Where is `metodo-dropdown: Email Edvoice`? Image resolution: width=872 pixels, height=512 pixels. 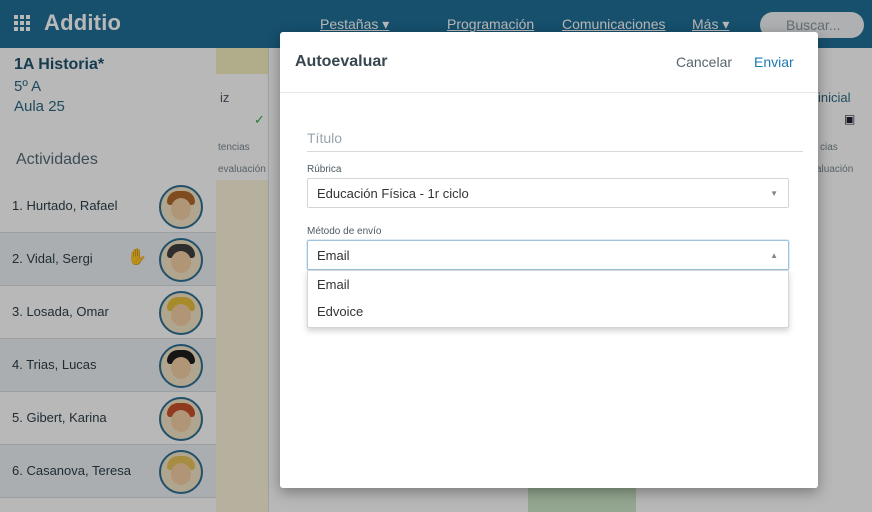 metodo-dropdown: Email Edvoice is located at coordinates (548, 299).